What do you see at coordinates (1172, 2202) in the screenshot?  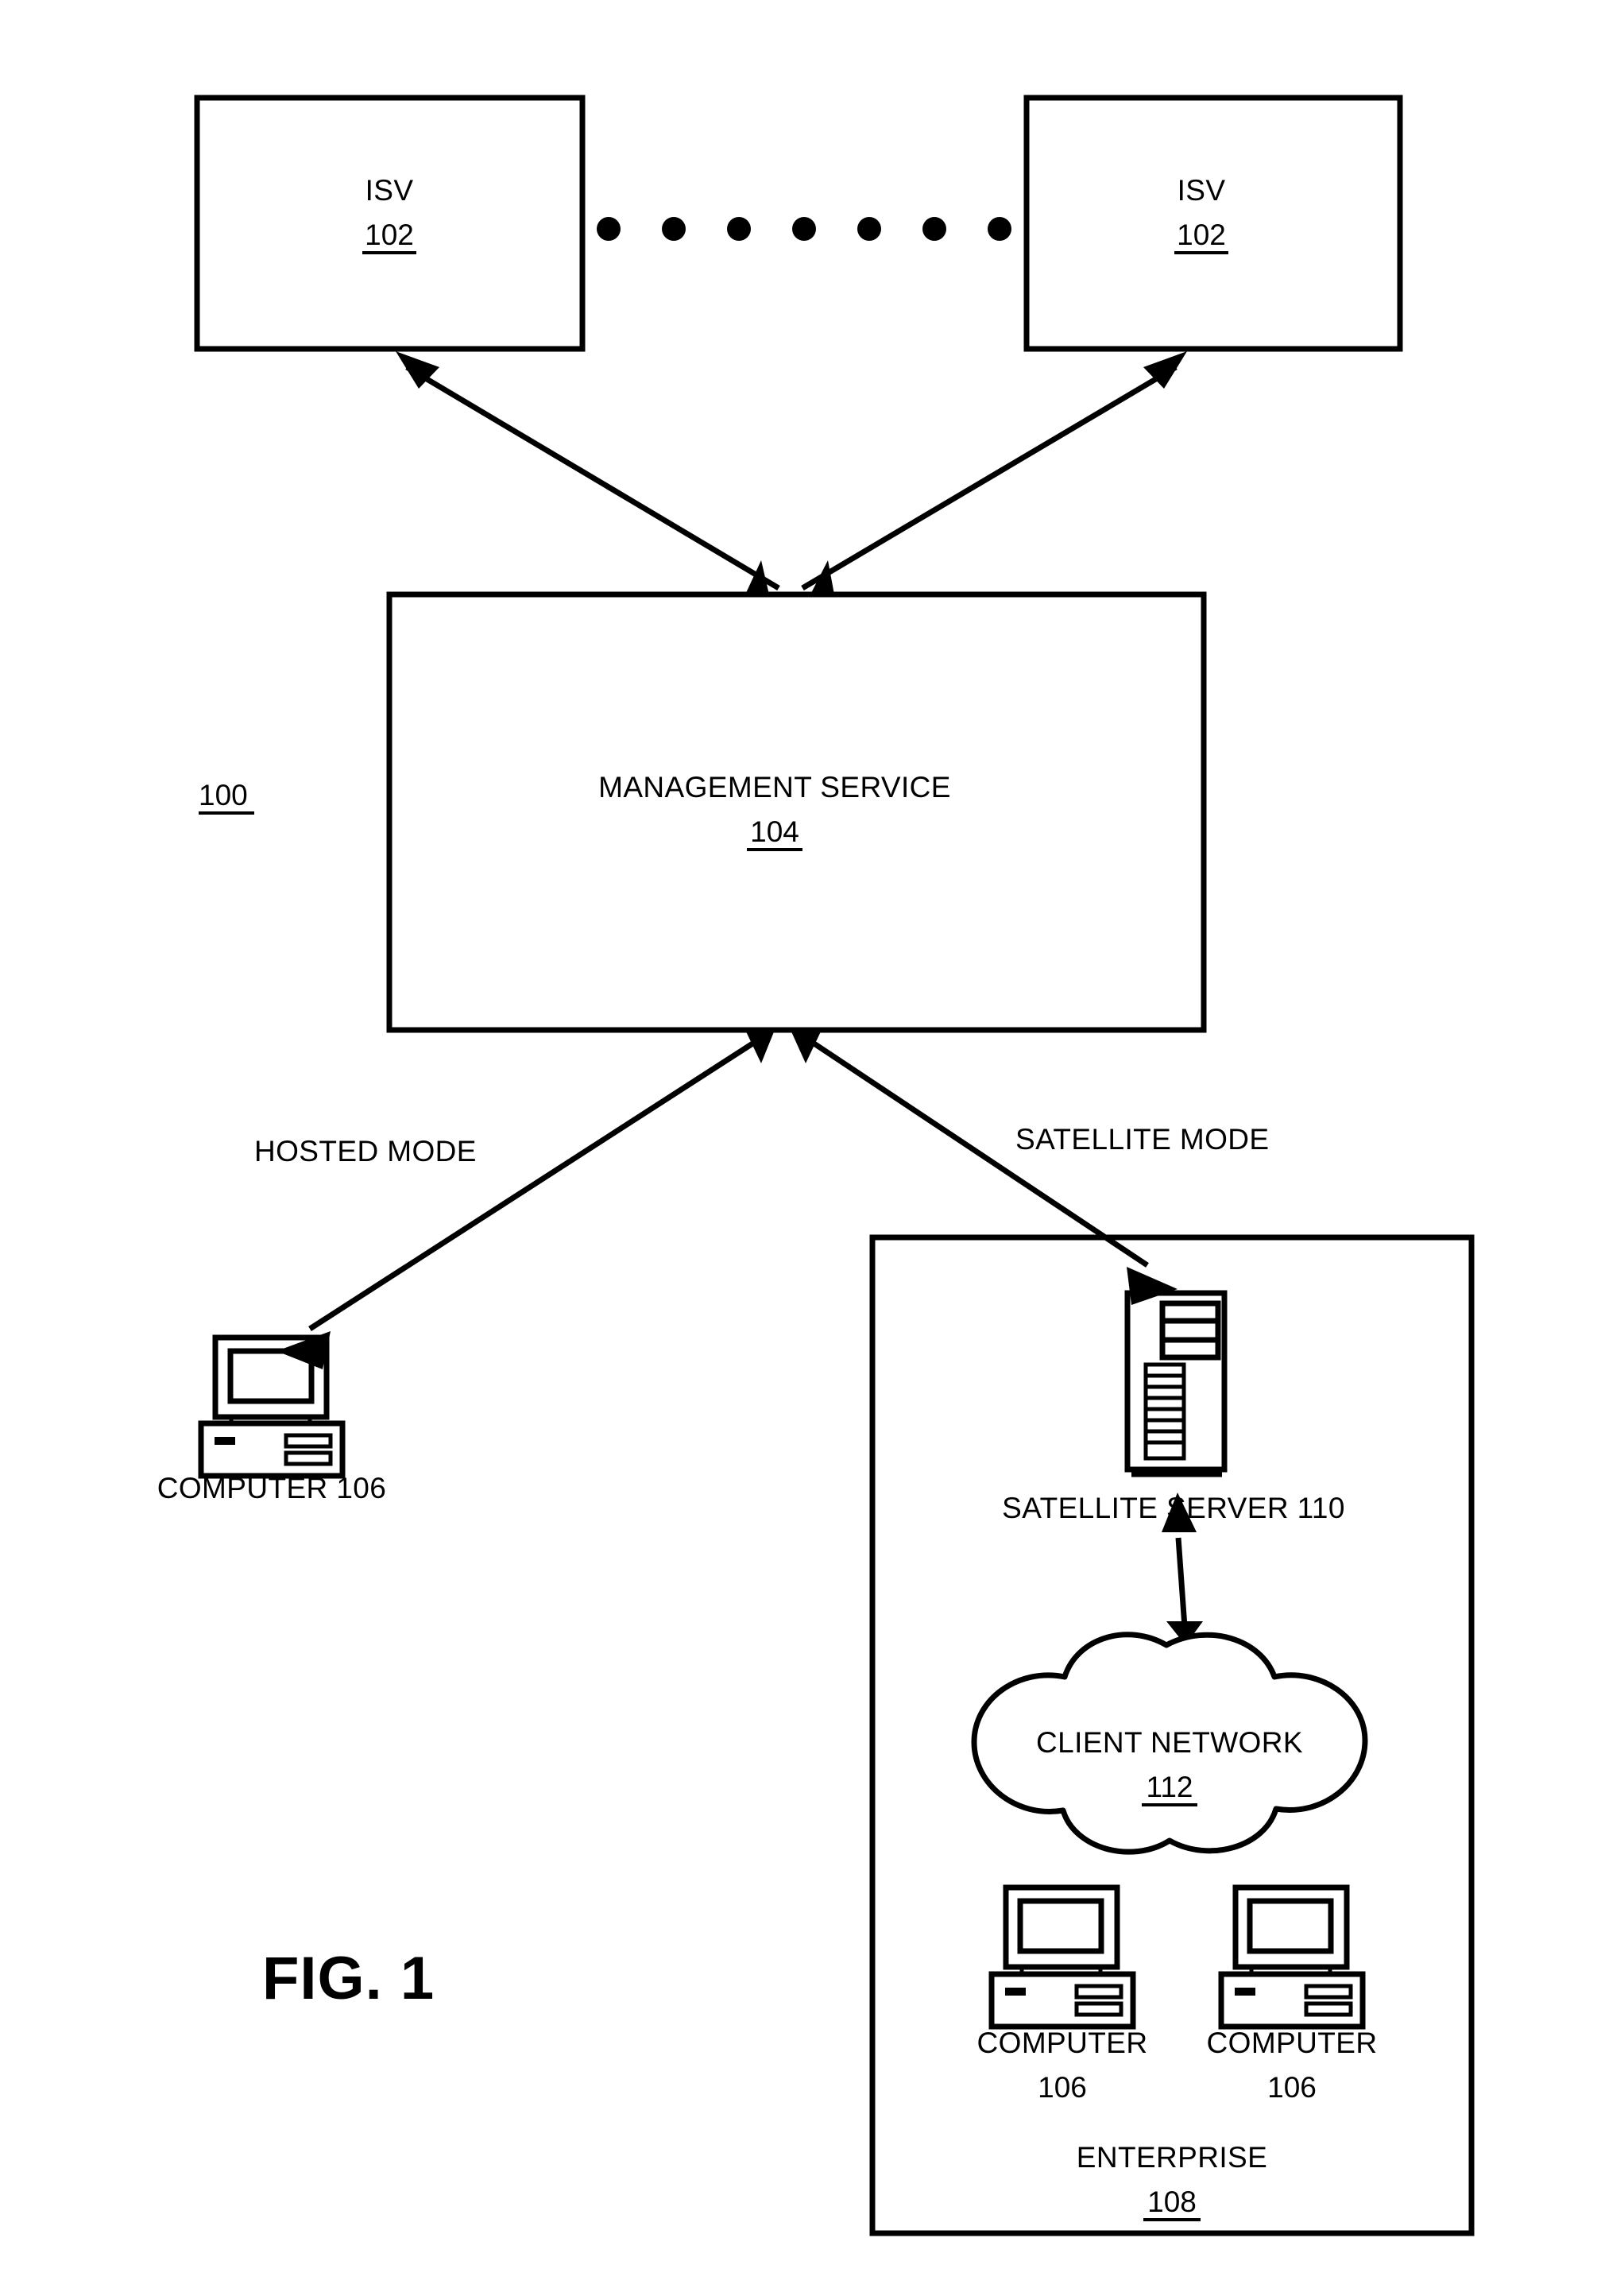 I see `enterprise-ref: 108` at bounding box center [1172, 2202].